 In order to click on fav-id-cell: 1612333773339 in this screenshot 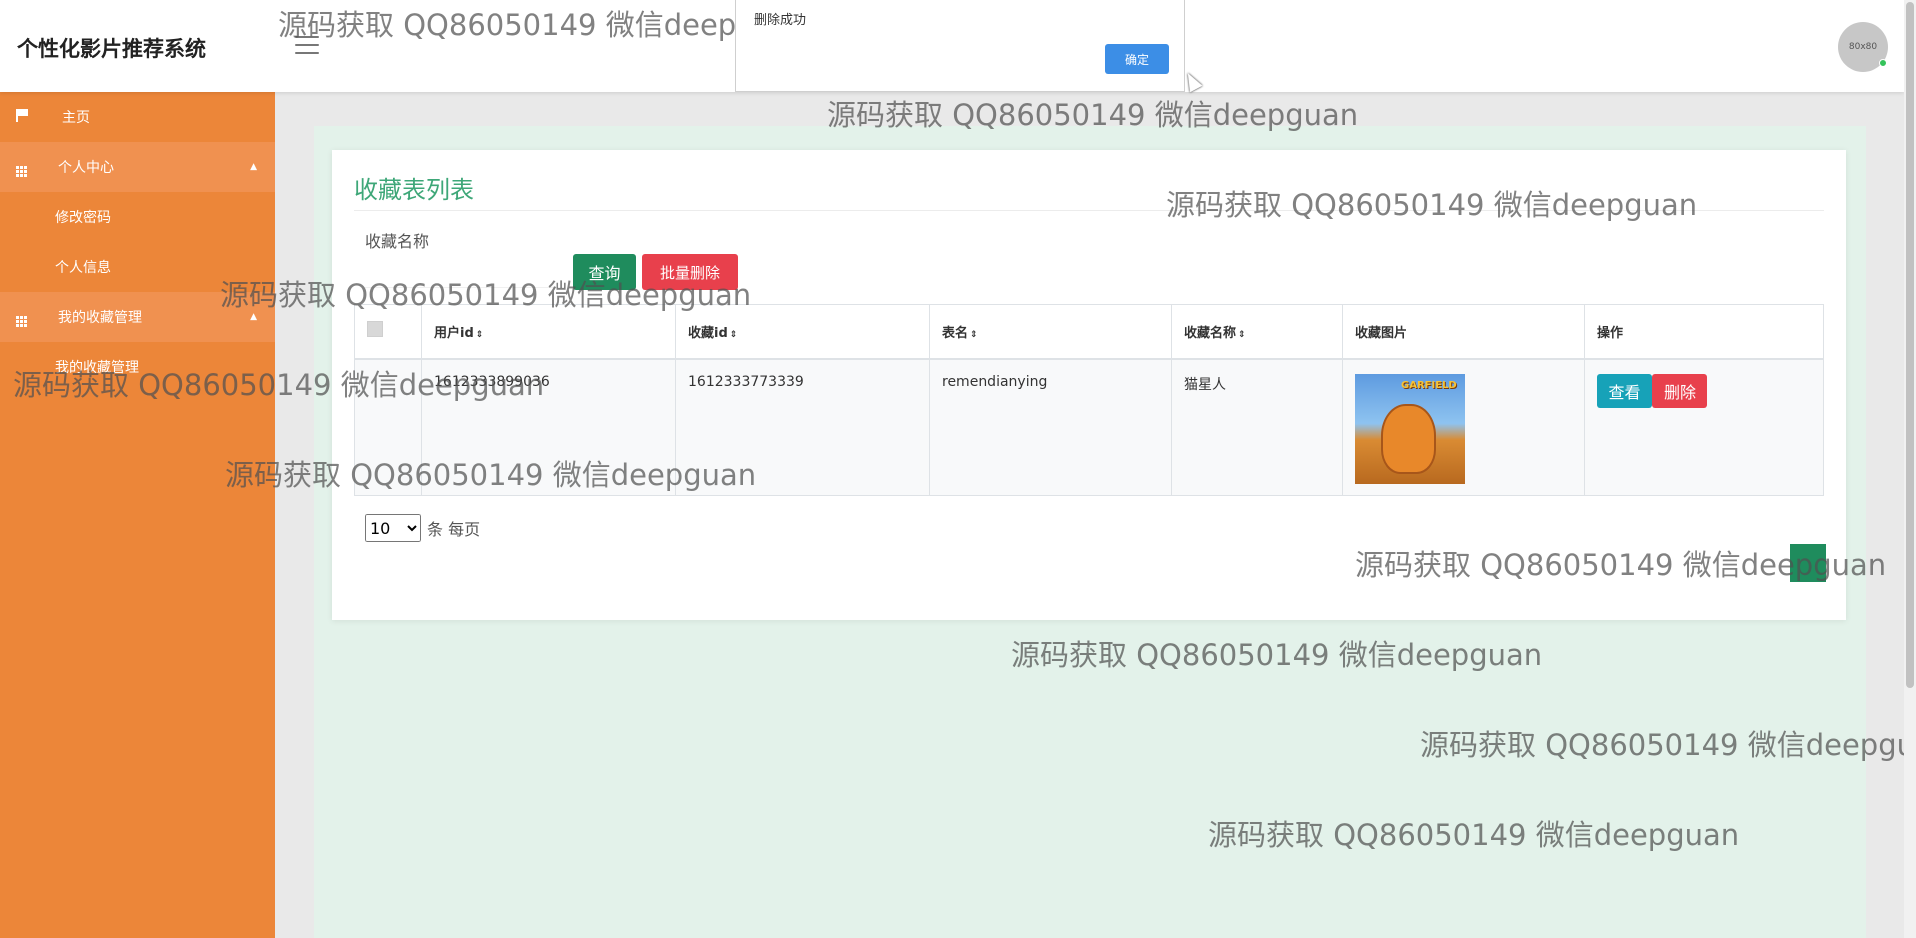, I will do `click(802, 427)`.